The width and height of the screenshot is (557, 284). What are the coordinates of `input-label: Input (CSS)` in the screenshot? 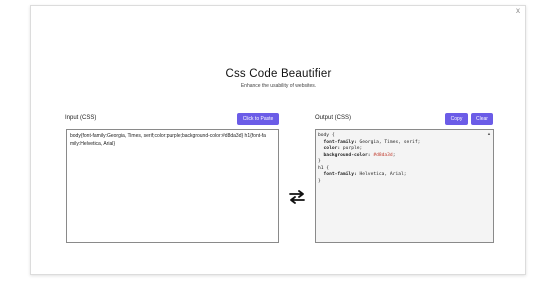 It's located at (81, 118).